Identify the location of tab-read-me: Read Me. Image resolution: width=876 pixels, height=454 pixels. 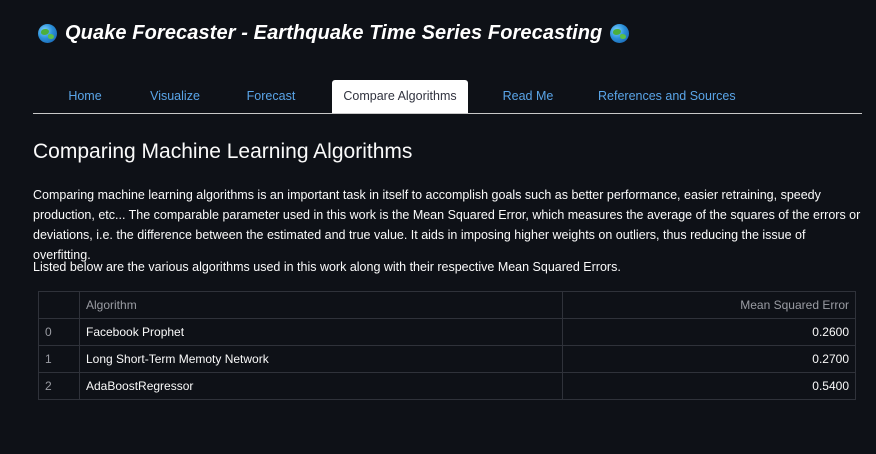
(528, 96).